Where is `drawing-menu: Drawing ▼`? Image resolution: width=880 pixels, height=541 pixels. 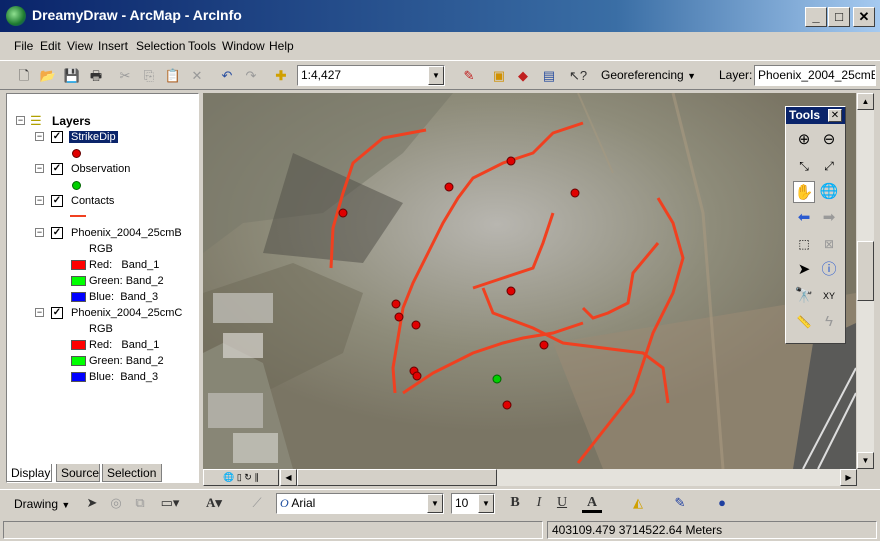 drawing-menu: Drawing ▼ is located at coordinates (42, 504).